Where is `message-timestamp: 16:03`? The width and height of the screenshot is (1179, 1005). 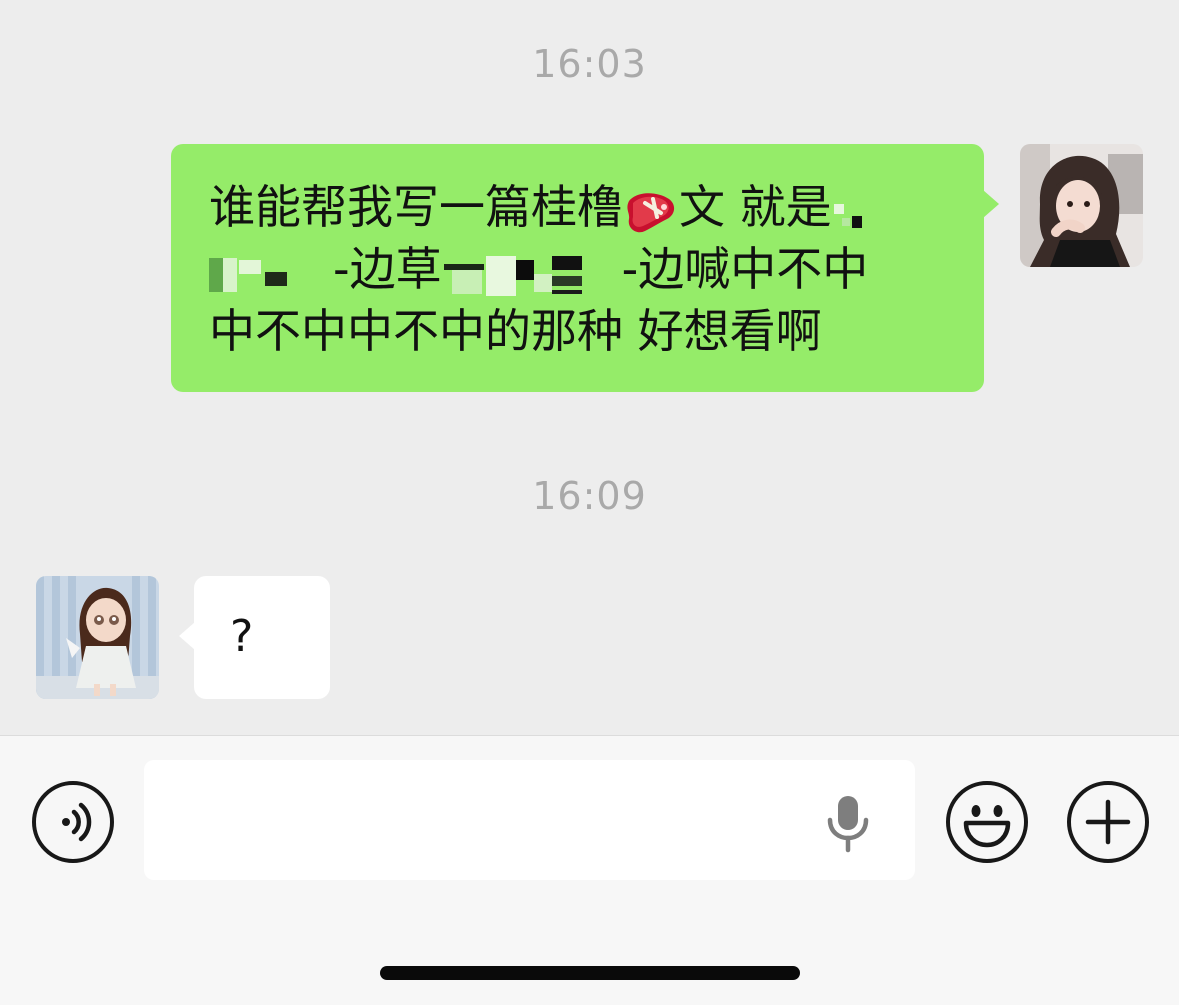 message-timestamp: 16:03 is located at coordinates (589, 64).